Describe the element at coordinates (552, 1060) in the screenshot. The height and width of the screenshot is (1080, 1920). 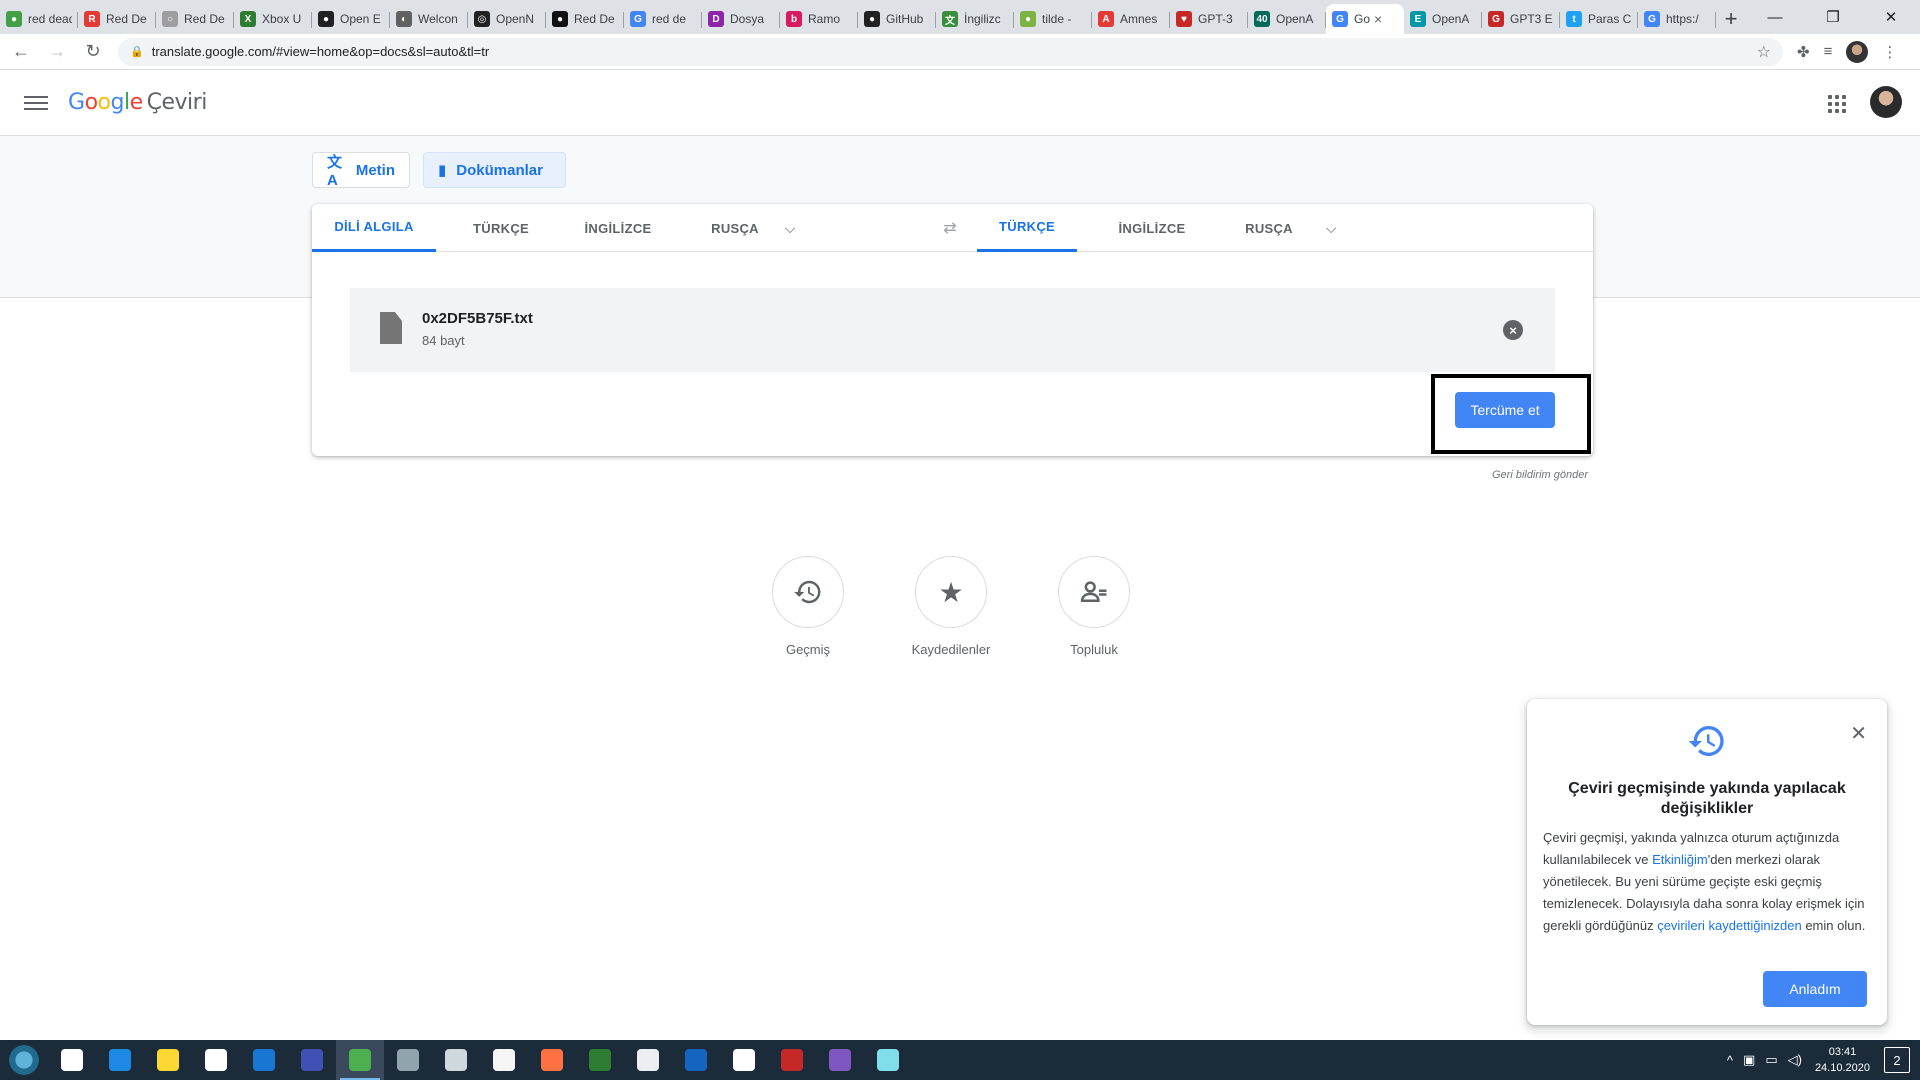
I see `taskbar-app-firefox` at that location.